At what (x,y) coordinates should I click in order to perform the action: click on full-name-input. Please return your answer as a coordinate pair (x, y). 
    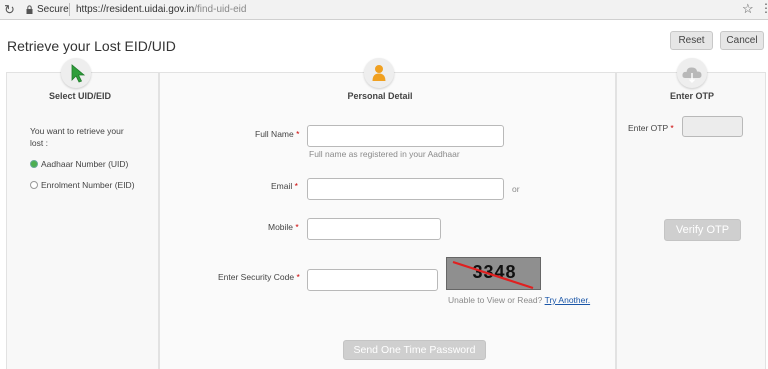
    Looking at the image, I should click on (405, 136).